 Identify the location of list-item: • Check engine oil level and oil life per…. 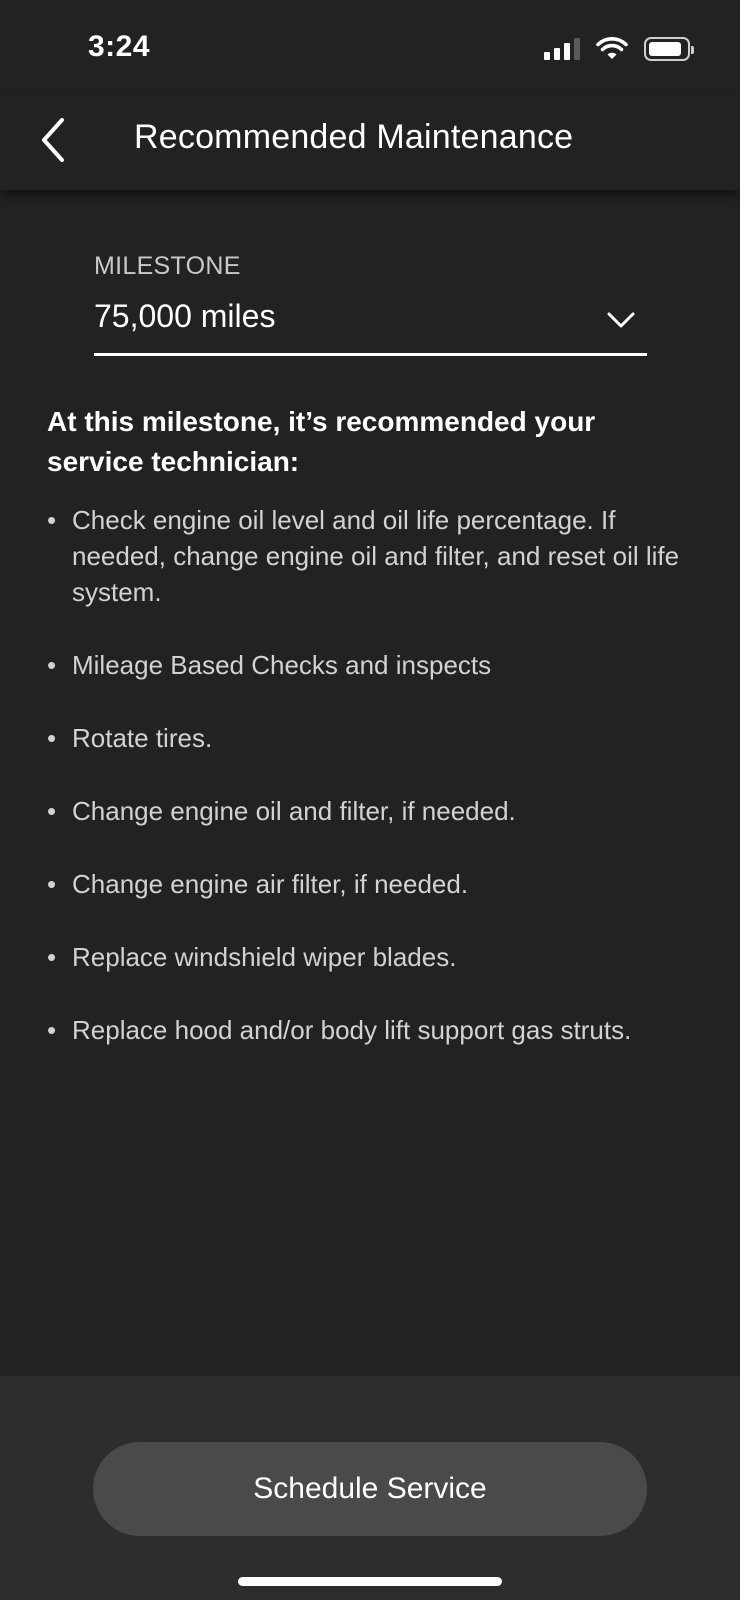
(367, 556).